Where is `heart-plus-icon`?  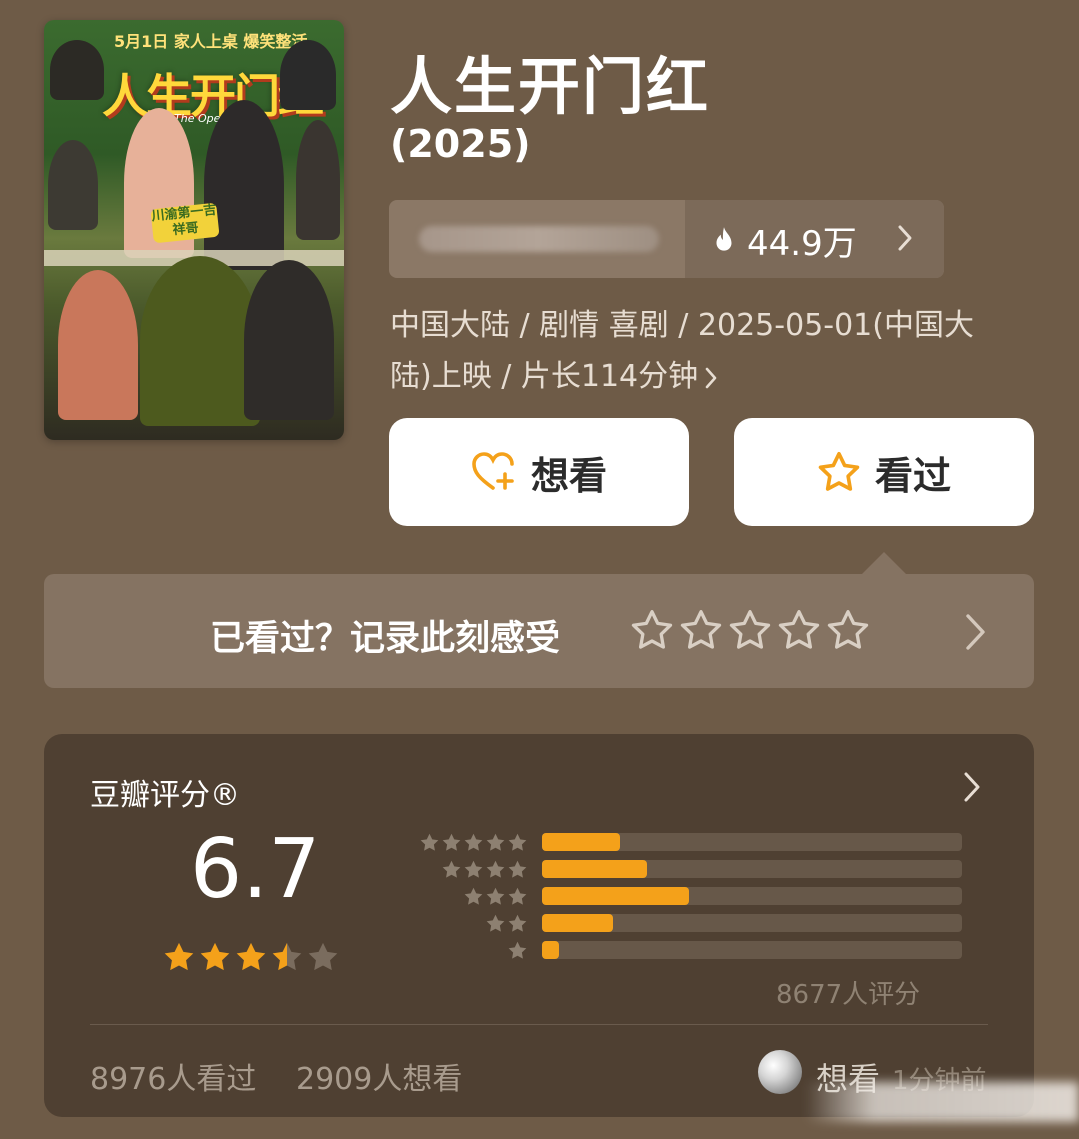 heart-plus-icon is located at coordinates (493, 471).